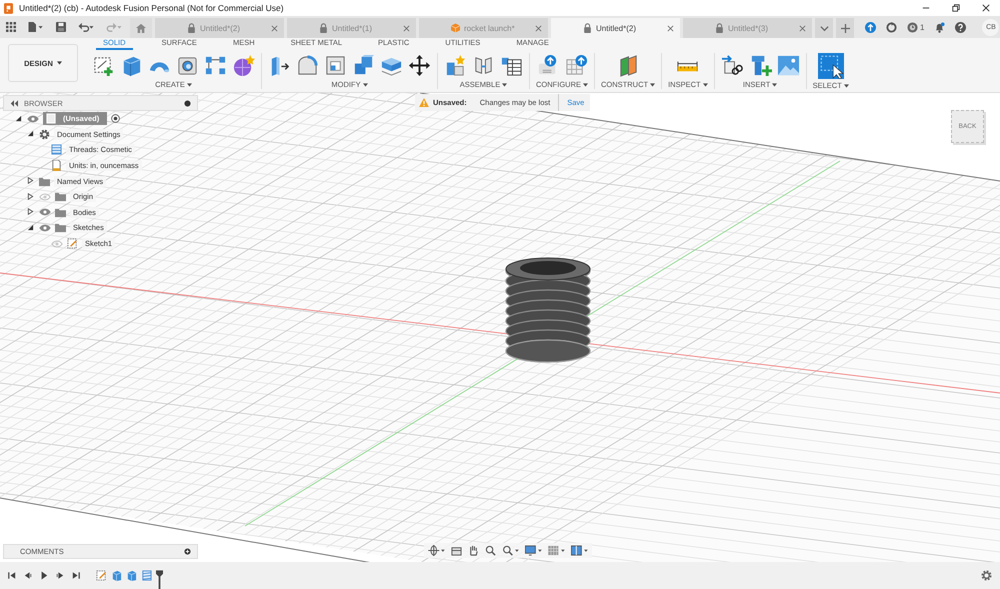 This screenshot has height=589, width=1000. Describe the element at coordinates (831, 66) in the screenshot. I see `select-icon` at that location.